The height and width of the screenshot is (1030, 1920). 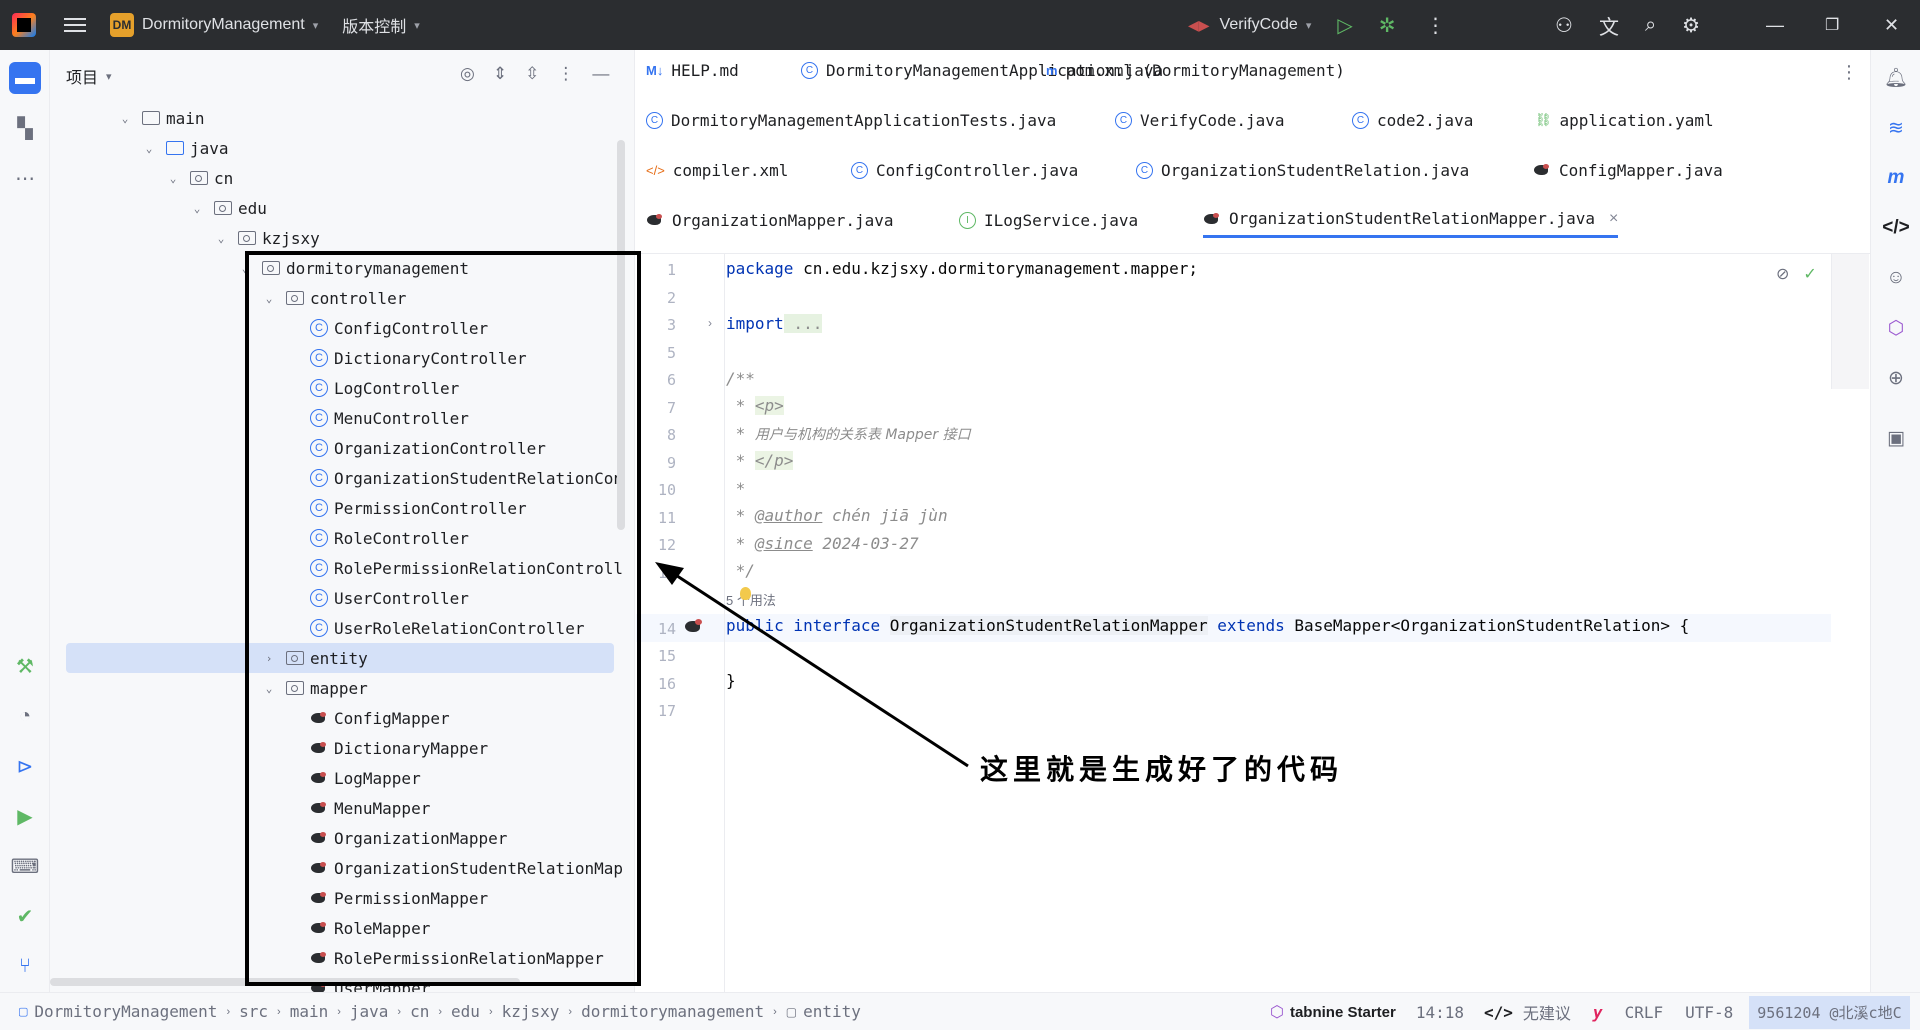 I want to click on tab-ilogservice-java: I ILogService.java, so click(x=1048, y=220).